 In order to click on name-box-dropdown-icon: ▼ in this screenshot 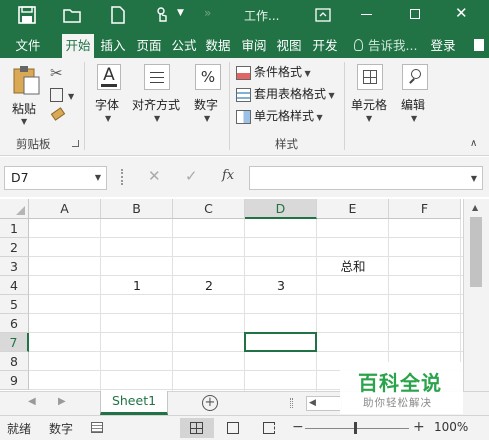, I will do `click(98, 178)`.